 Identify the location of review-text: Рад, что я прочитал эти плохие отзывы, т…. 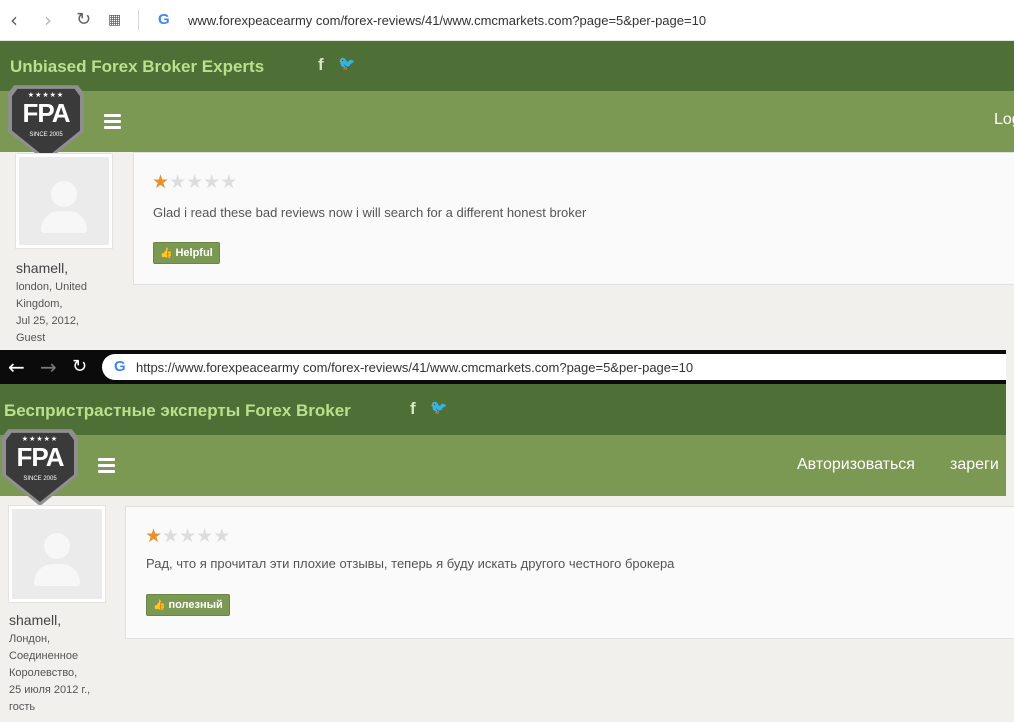
(410, 563).